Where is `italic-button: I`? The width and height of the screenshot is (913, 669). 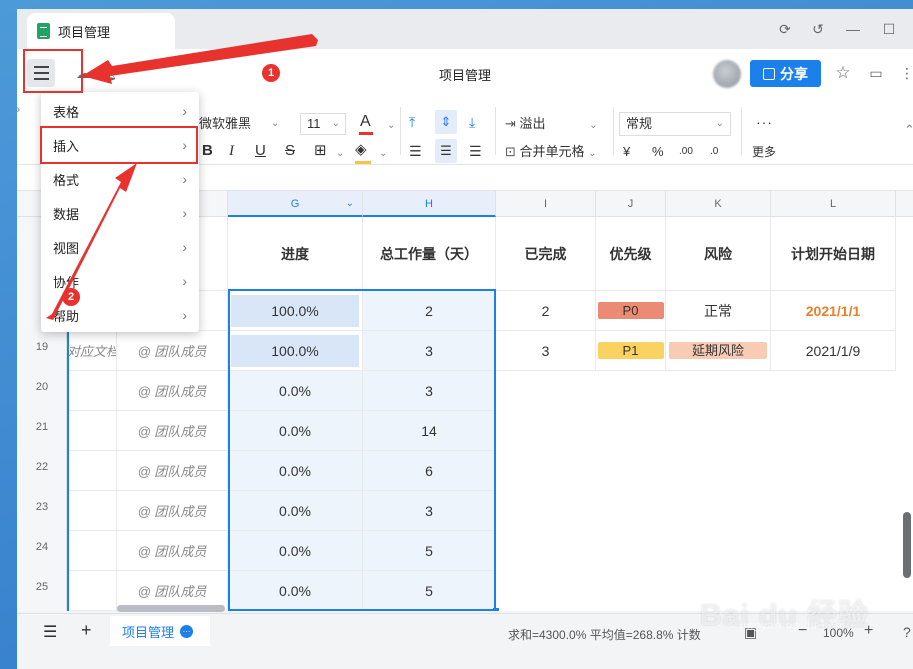 italic-button: I is located at coordinates (231, 151).